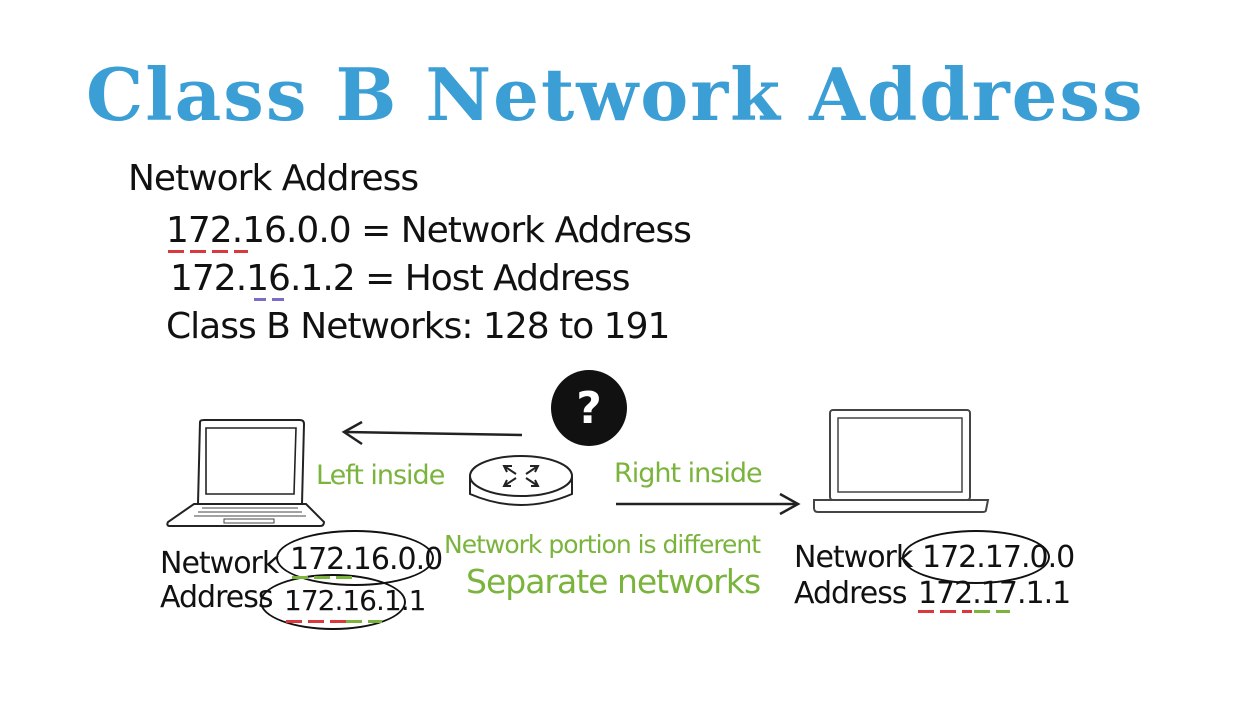 This screenshot has width=1256, height=702. What do you see at coordinates (994, 593) in the screenshot?
I see `right-host-address: 172.17.1.1` at bounding box center [994, 593].